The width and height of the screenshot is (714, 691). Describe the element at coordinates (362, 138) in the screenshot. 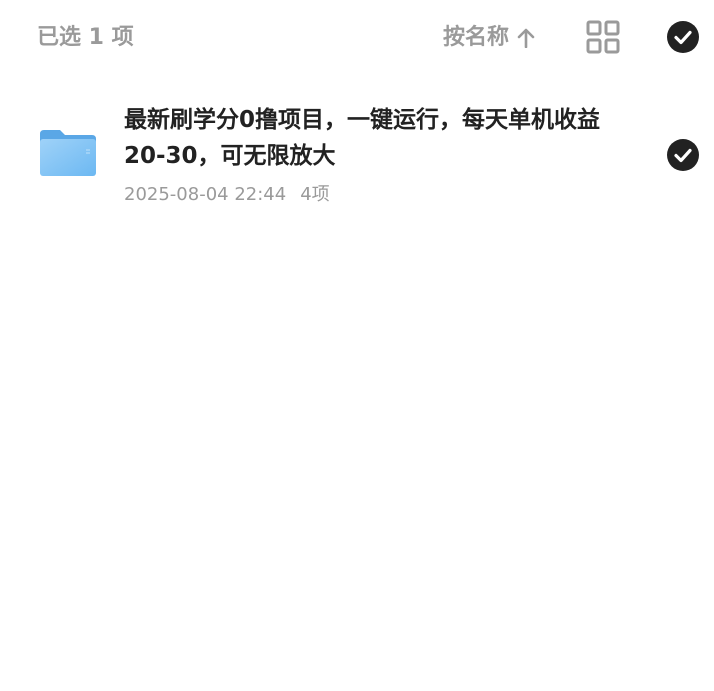

I see `file-name: 最新刷学分0撸项目，一键运行，每天单机收益20-30，可无限放大` at that location.